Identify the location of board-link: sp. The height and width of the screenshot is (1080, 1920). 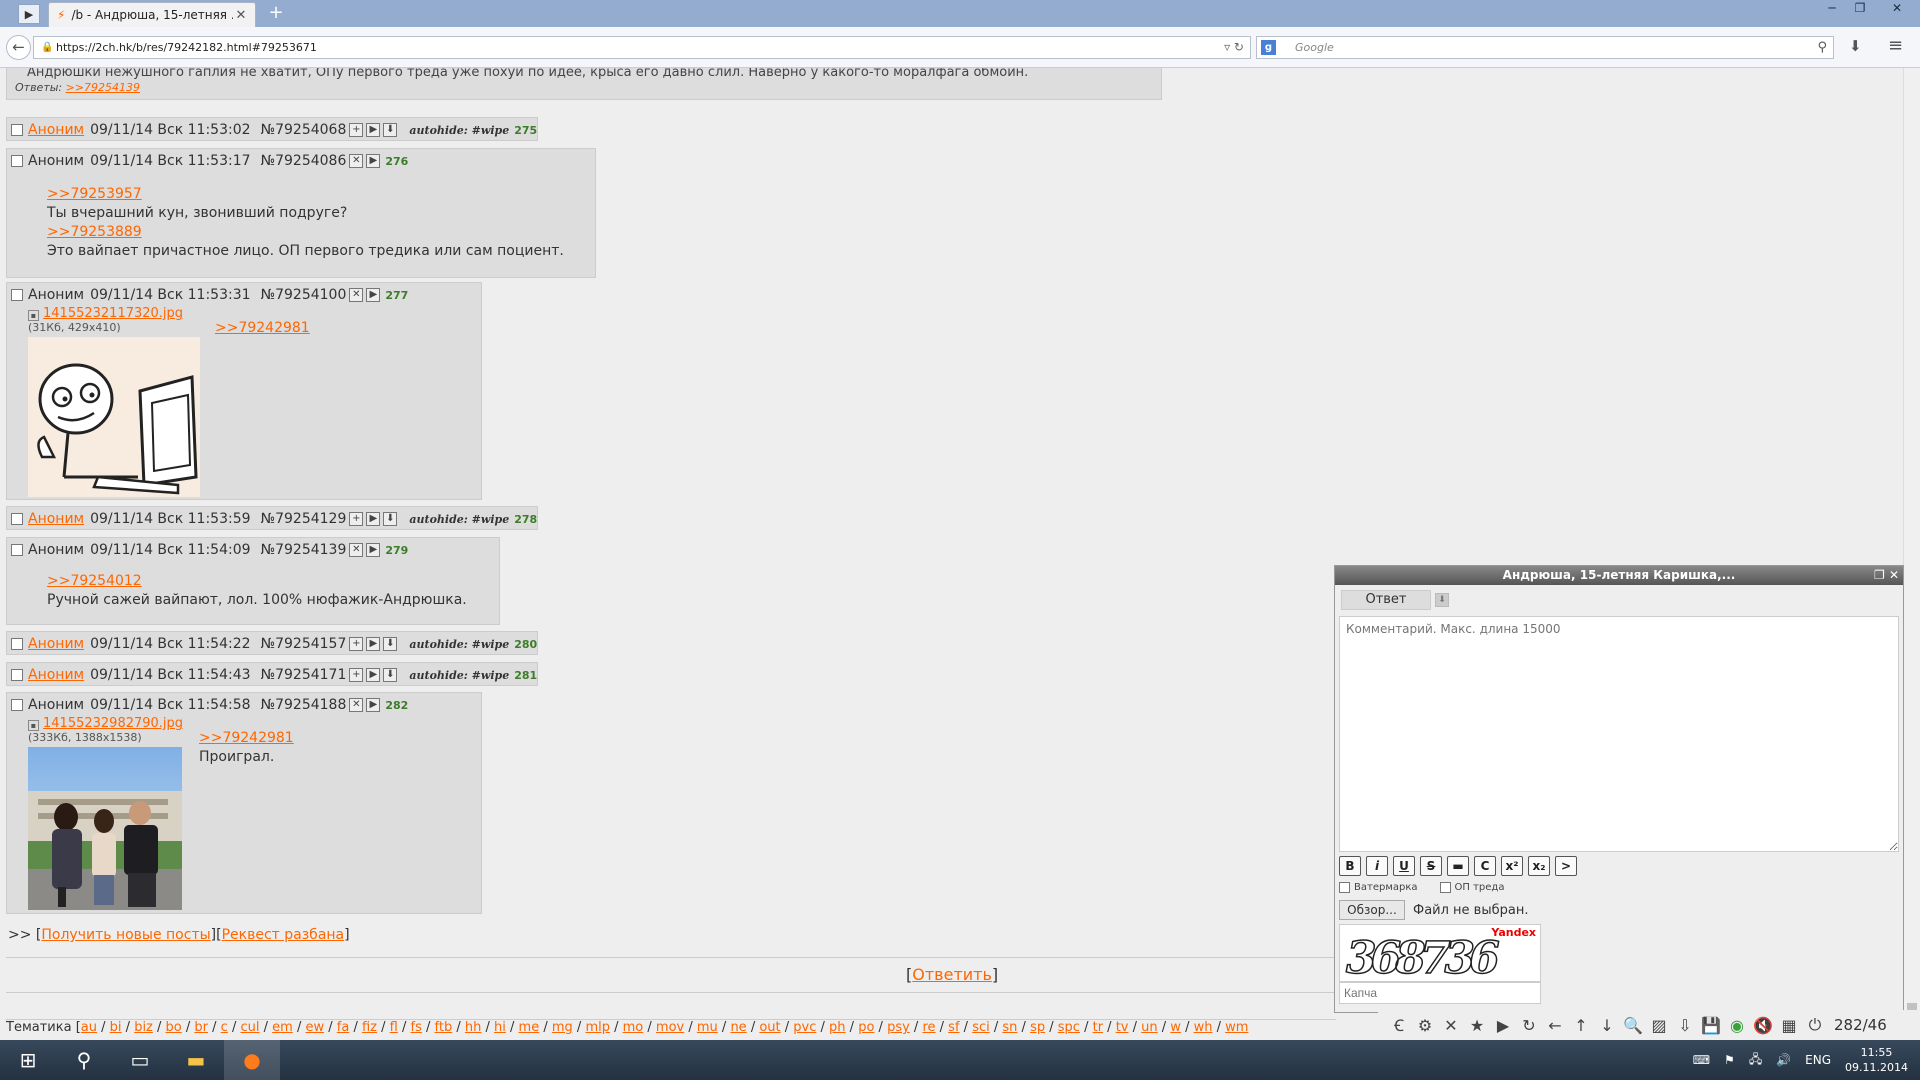
(1037, 1027).